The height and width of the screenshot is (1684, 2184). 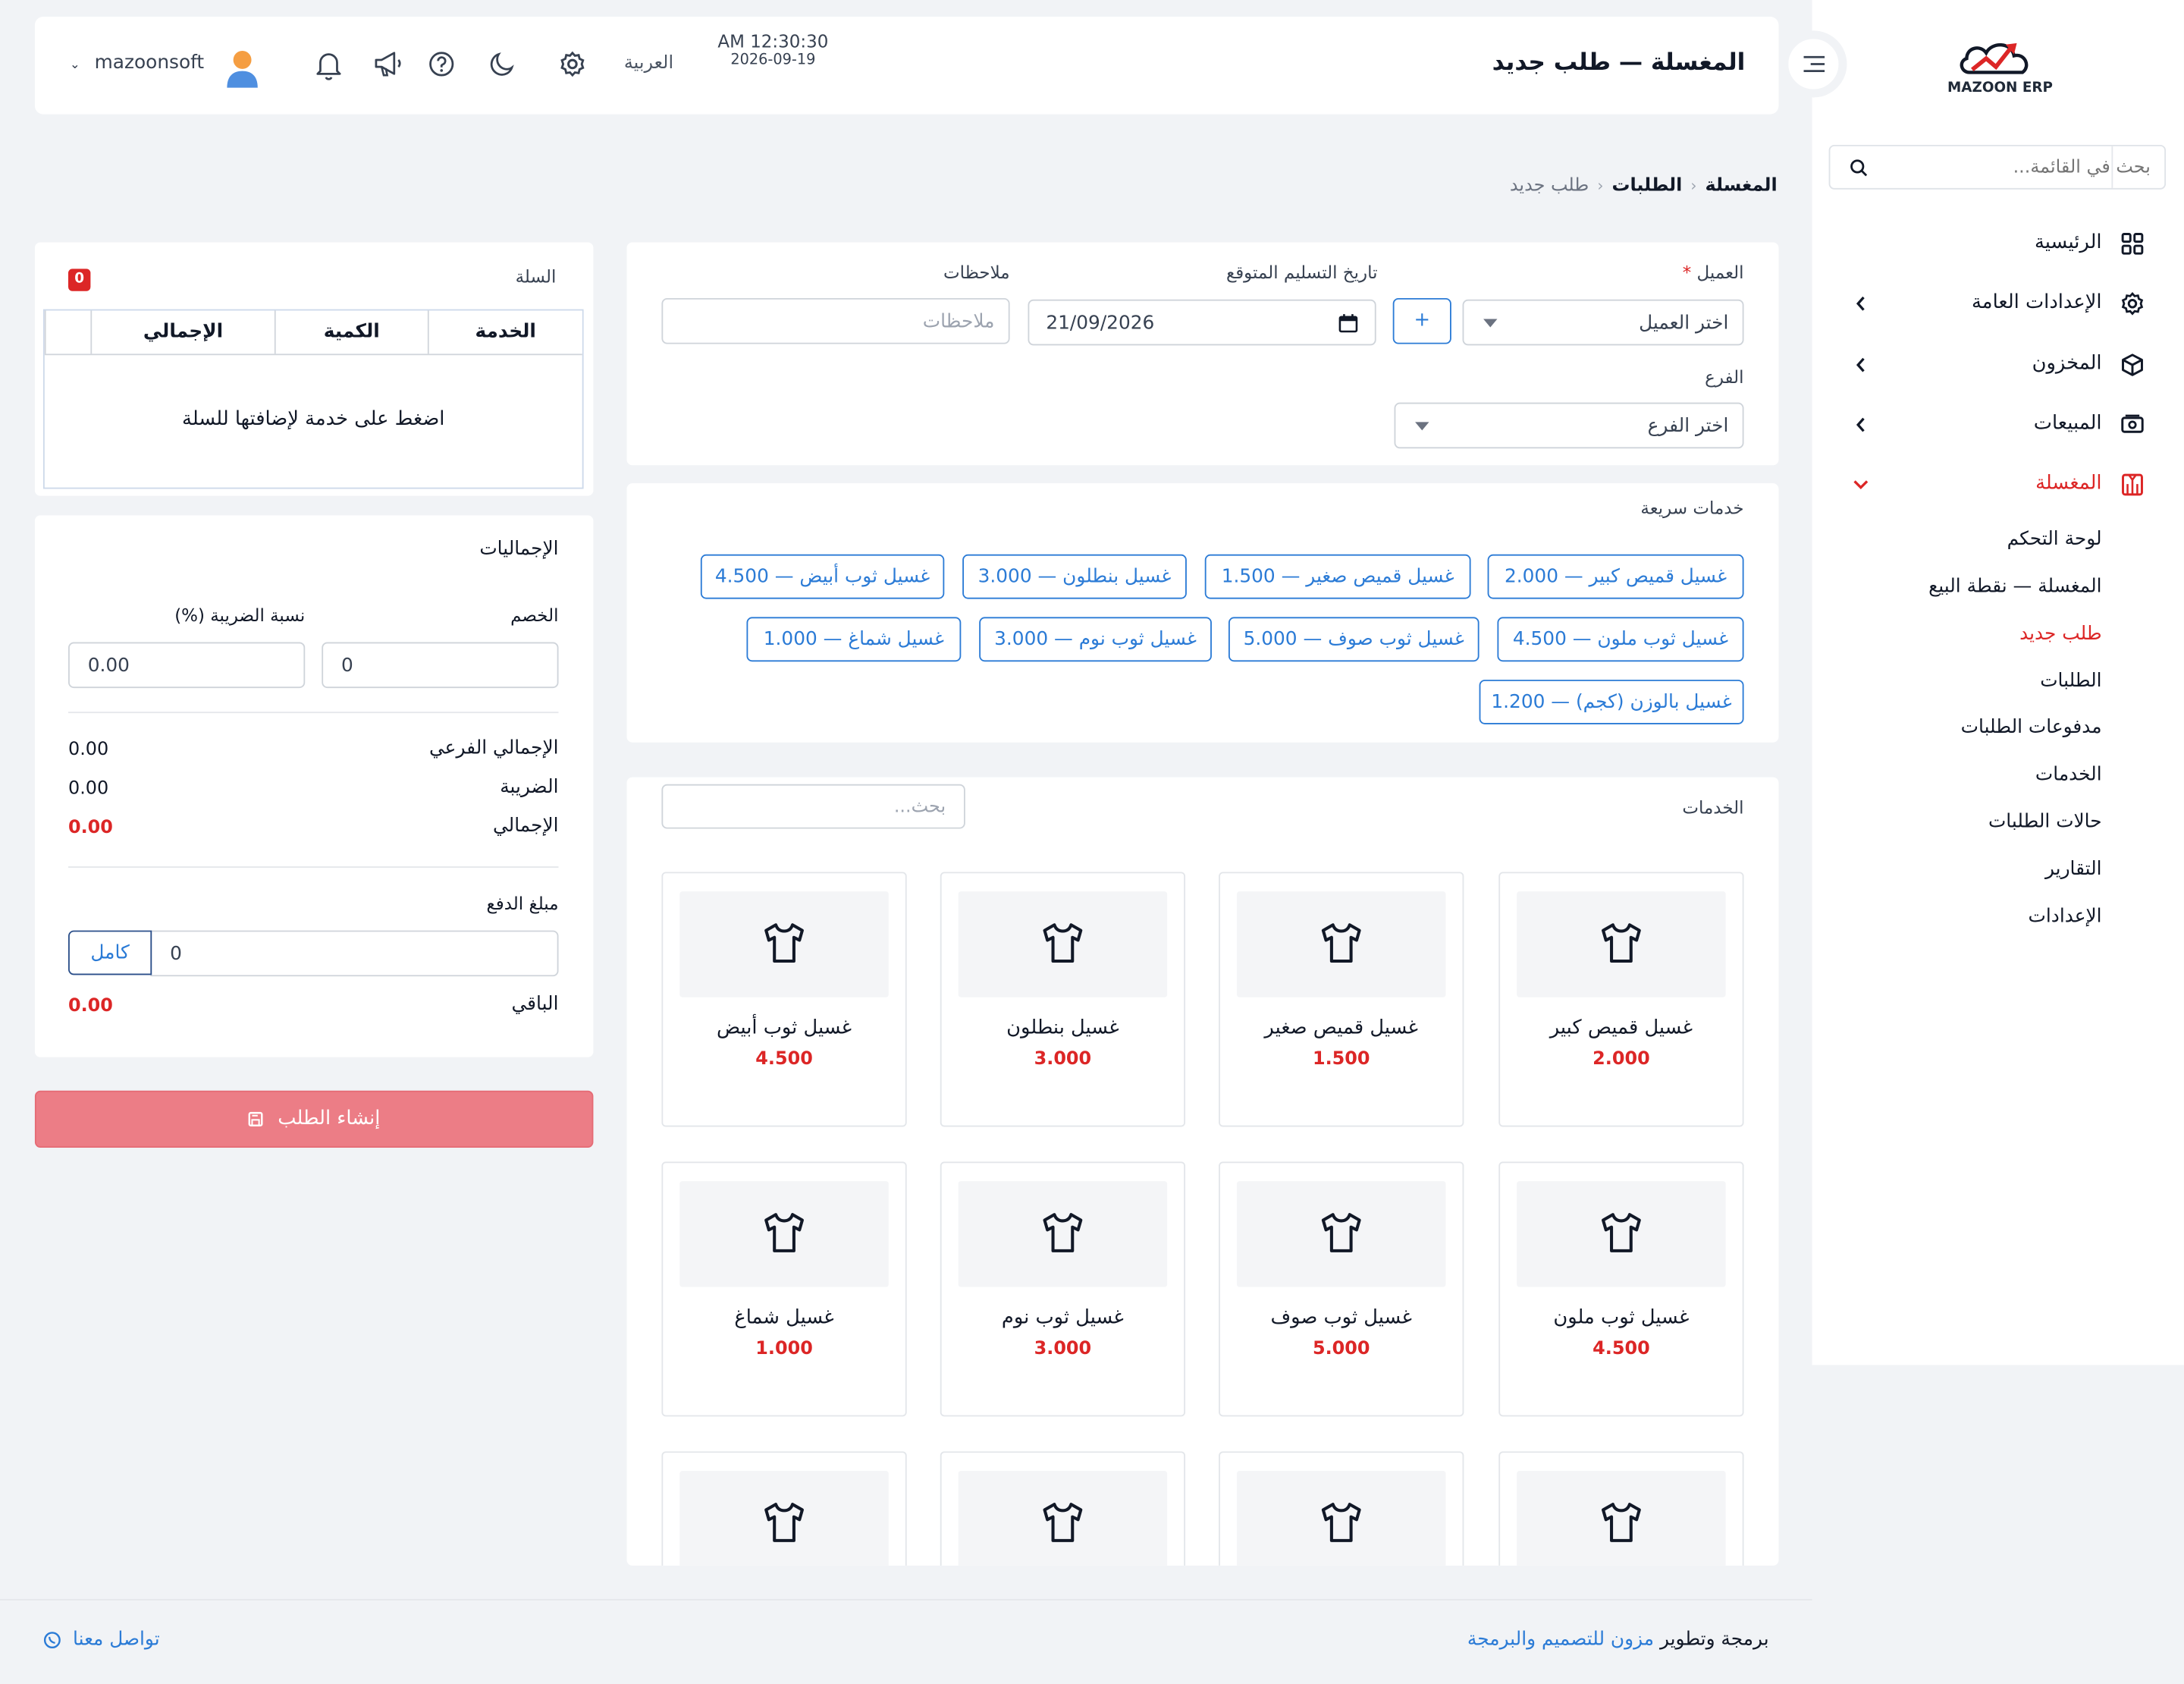 I want to click on sidebar-item-sales: المبيعات, so click(x=1991, y=426).